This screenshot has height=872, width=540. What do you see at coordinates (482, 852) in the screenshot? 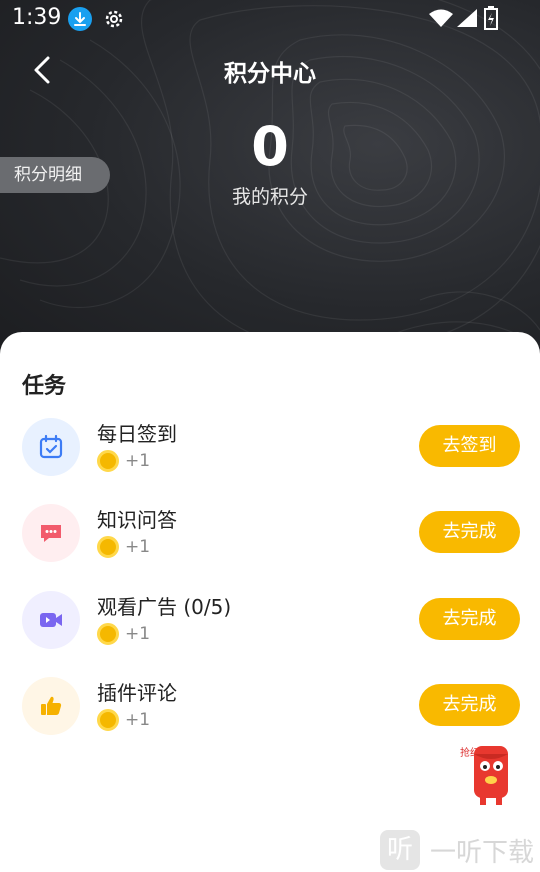
I see `watermark-text: 一听下载` at bounding box center [482, 852].